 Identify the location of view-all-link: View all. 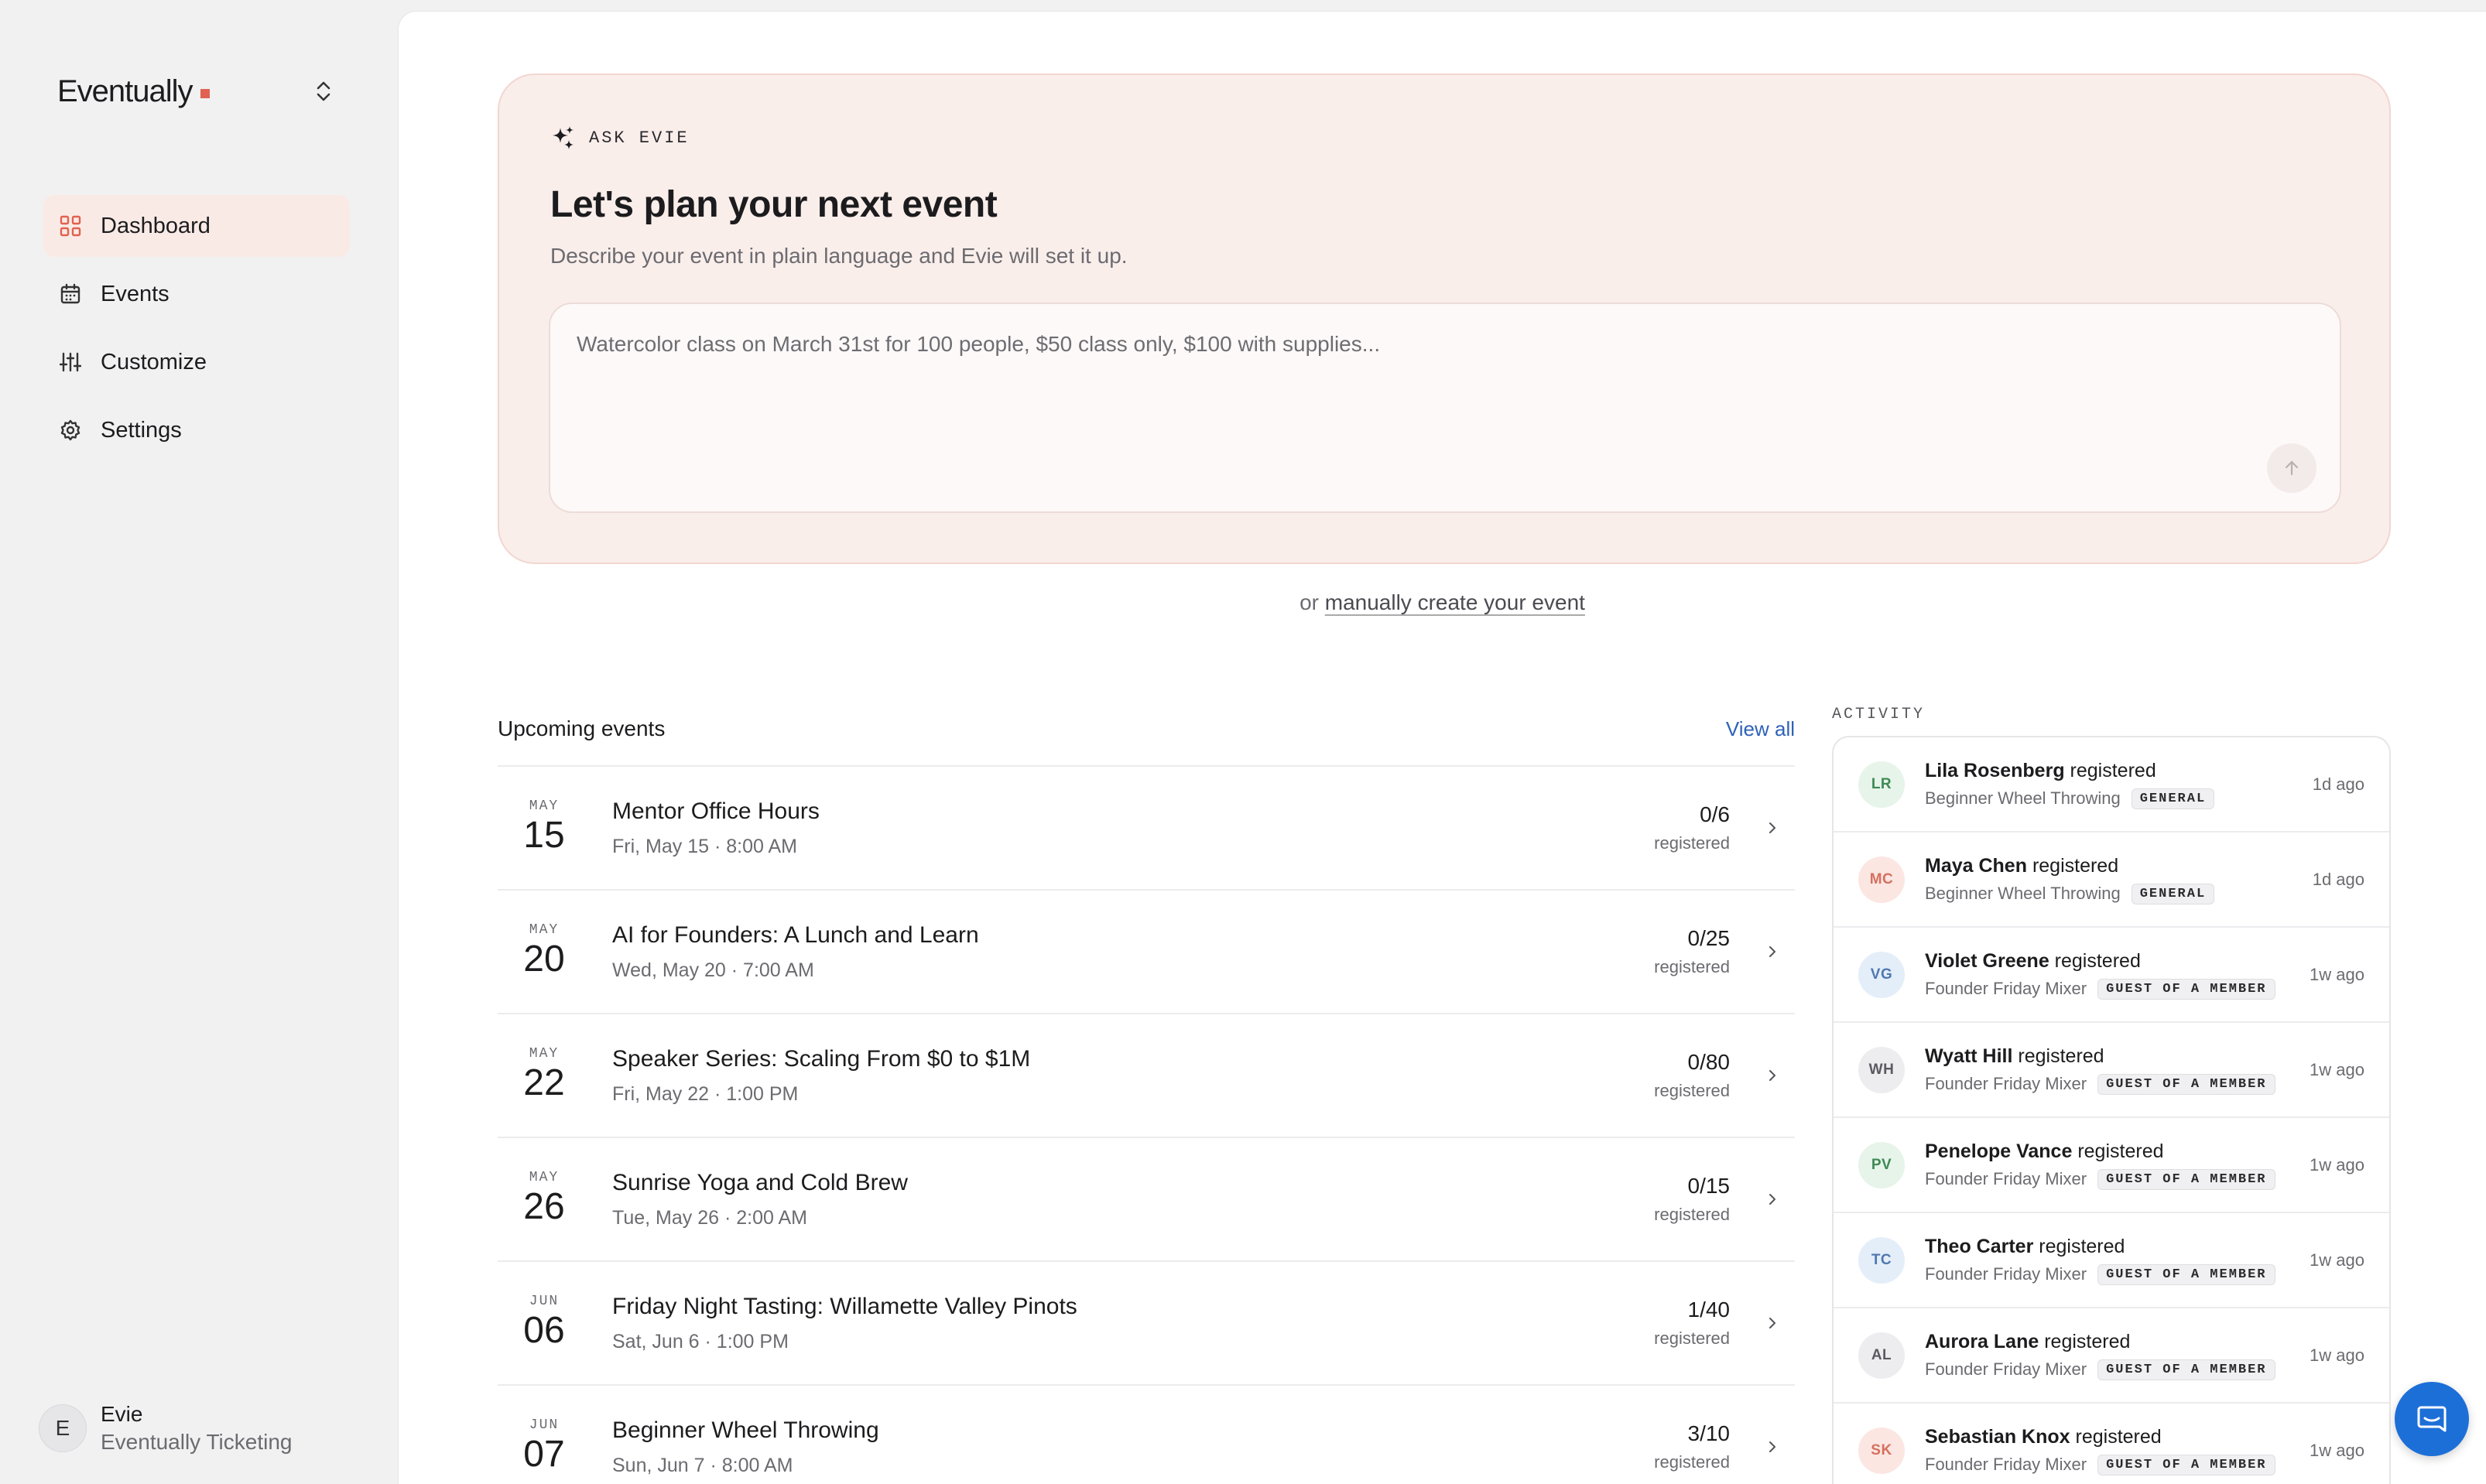
(1760, 729).